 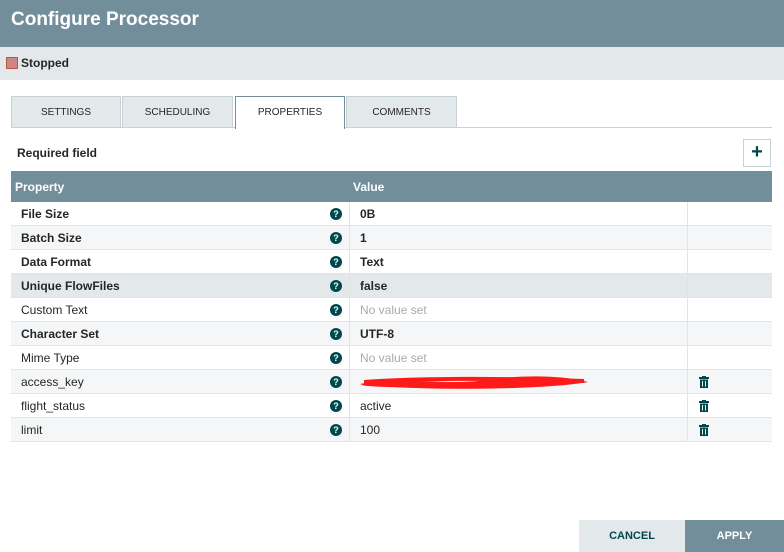 I want to click on property-name: Custom Text, so click(x=54, y=310).